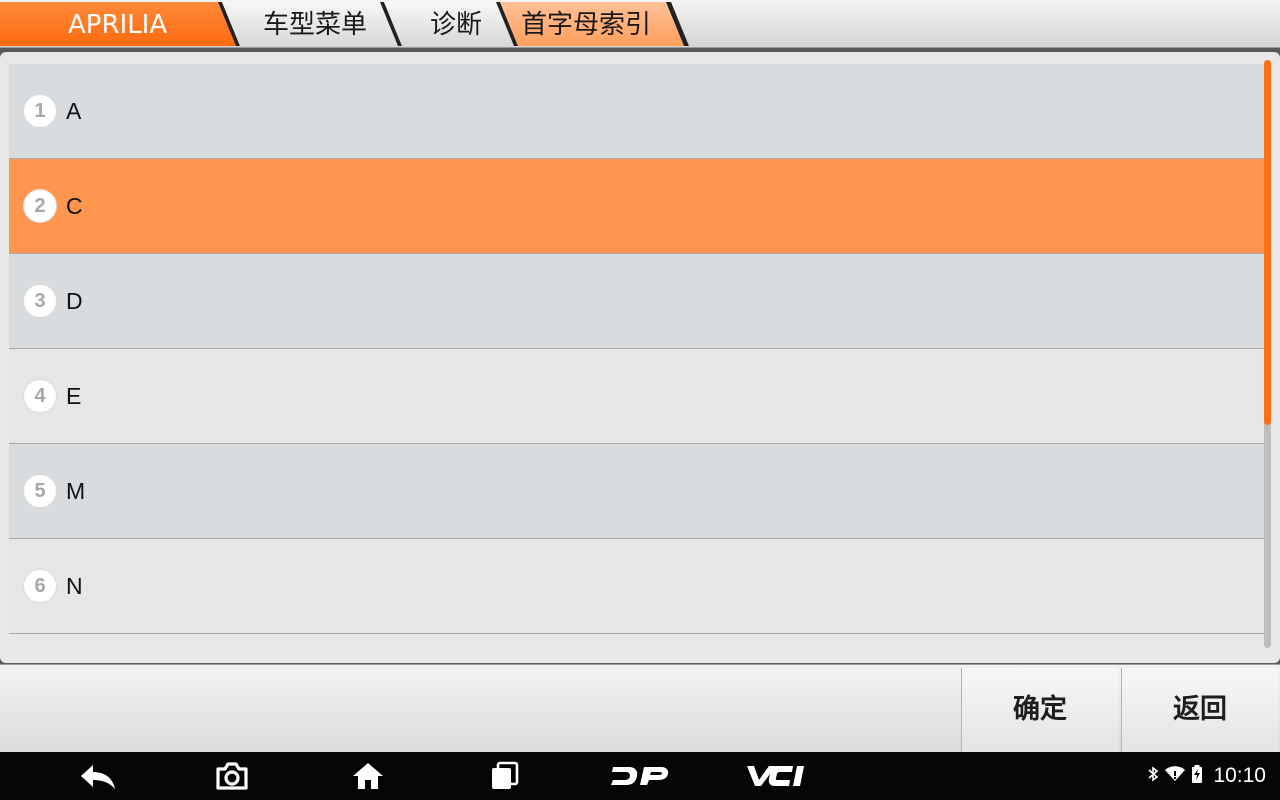 Image resolution: width=1280 pixels, height=800 pixels. What do you see at coordinates (40, 586) in the screenshot?
I see `item-number: 6` at bounding box center [40, 586].